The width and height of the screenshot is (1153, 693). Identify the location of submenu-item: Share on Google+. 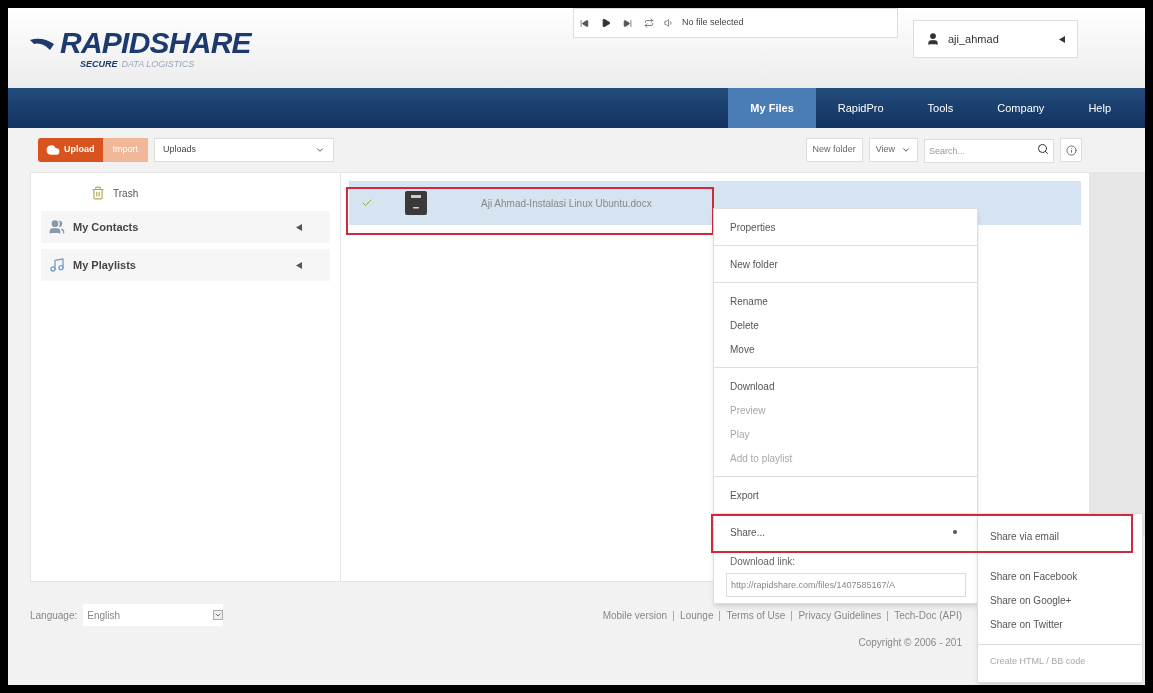
(1060, 600).